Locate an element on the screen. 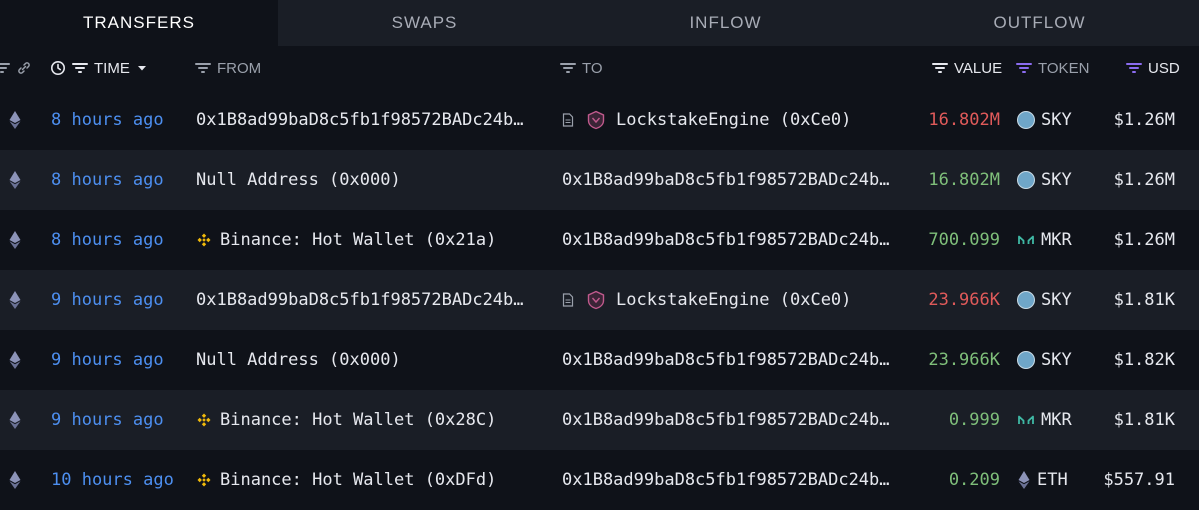  value-column-header: VALUE is located at coordinates (967, 68).